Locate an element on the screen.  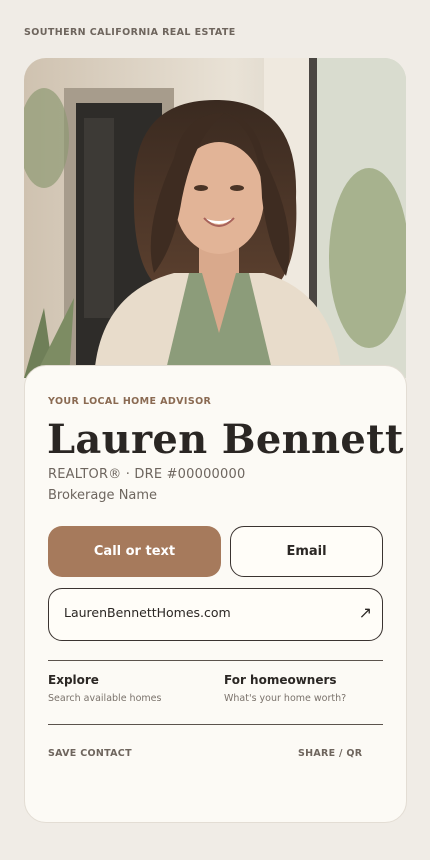
website-link: LaurenBennettHomes.com ↗ is located at coordinates (215, 614).